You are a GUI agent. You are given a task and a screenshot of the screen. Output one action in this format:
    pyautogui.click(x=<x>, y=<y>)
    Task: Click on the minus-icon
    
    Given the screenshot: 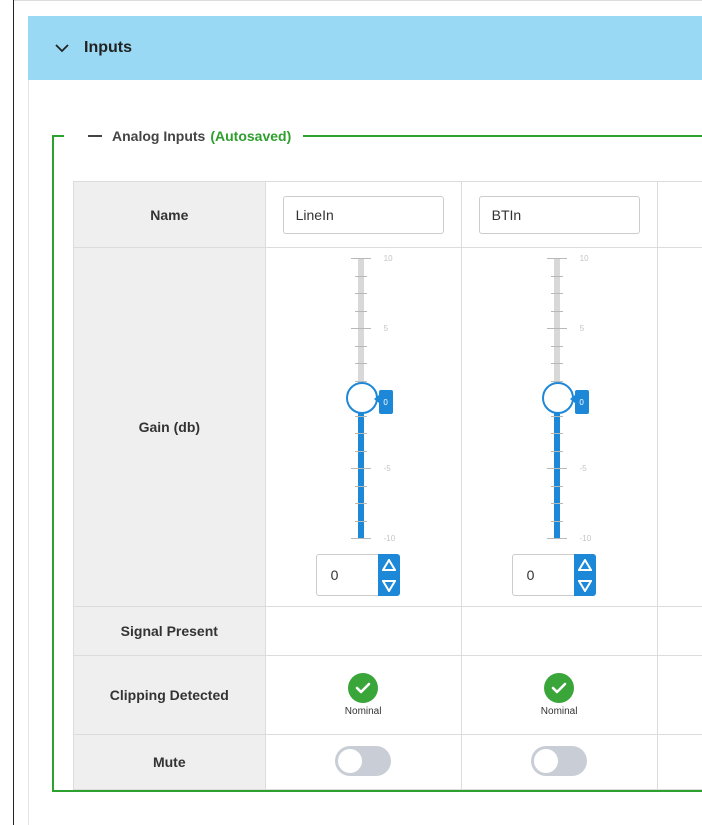 What is the action you would take?
    pyautogui.click(x=95, y=136)
    